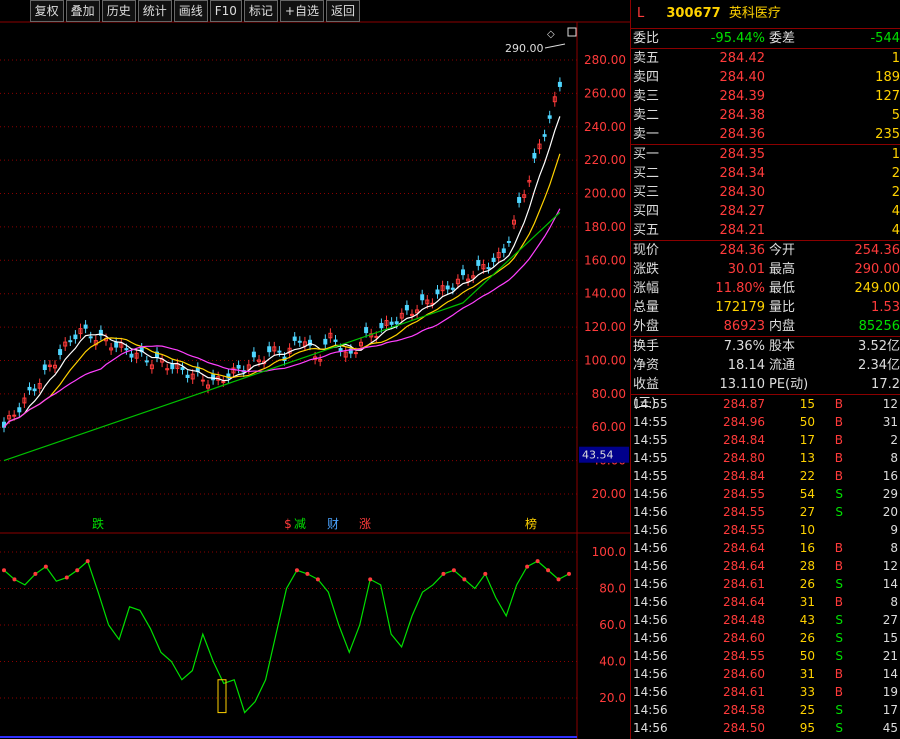 This screenshot has height=739, width=900. Describe the element at coordinates (782, 269) in the screenshot. I see `stat-label: 最高` at that location.